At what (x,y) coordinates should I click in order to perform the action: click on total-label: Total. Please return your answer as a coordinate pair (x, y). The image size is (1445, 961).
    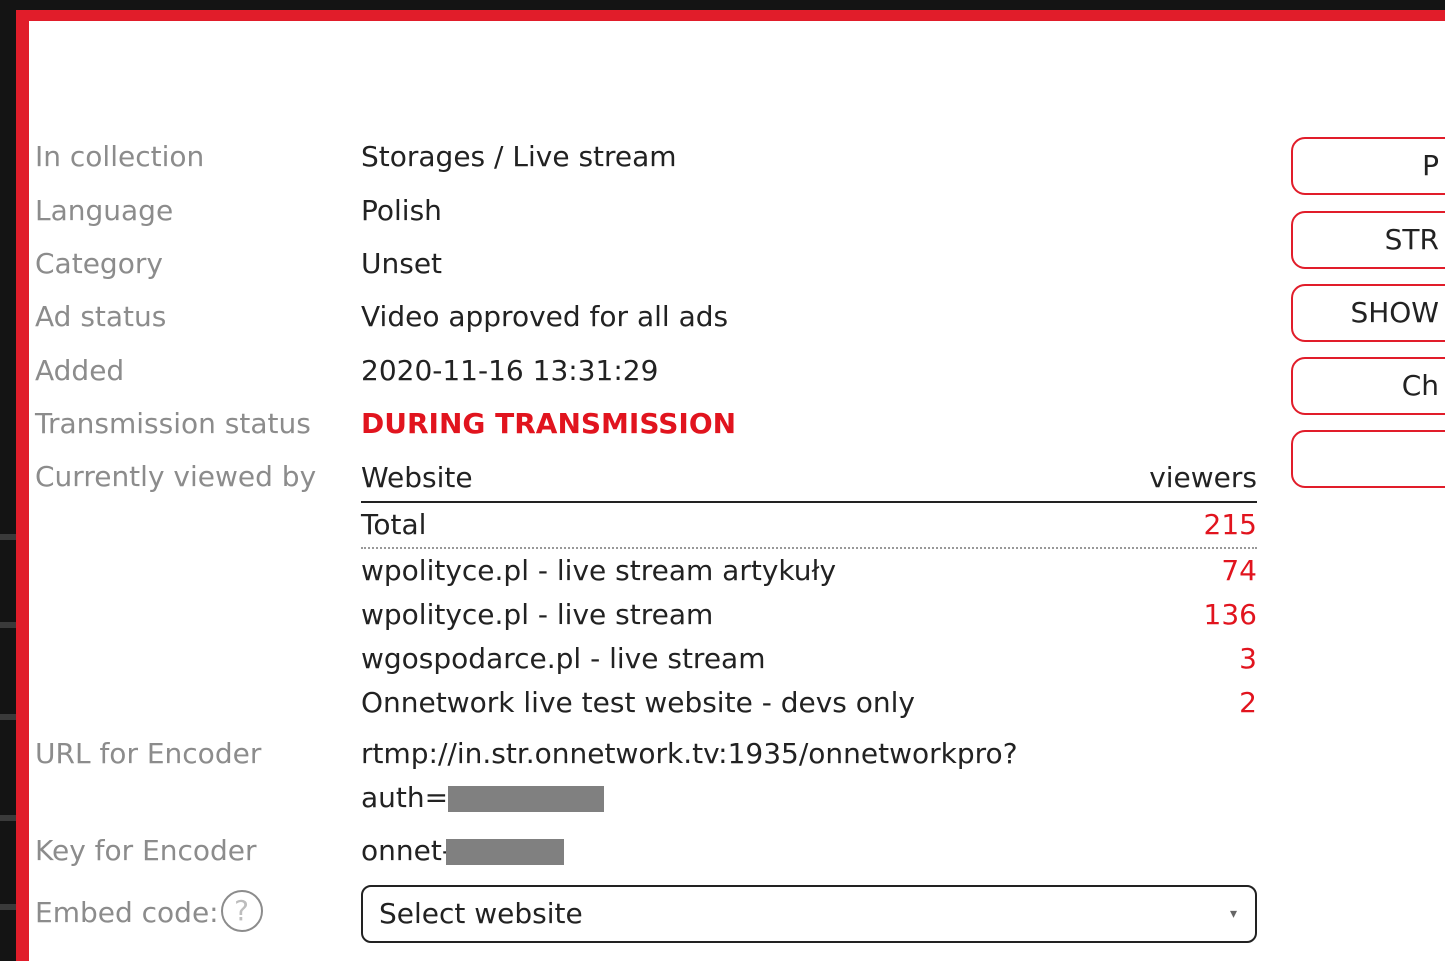
    Looking at the image, I should click on (394, 524).